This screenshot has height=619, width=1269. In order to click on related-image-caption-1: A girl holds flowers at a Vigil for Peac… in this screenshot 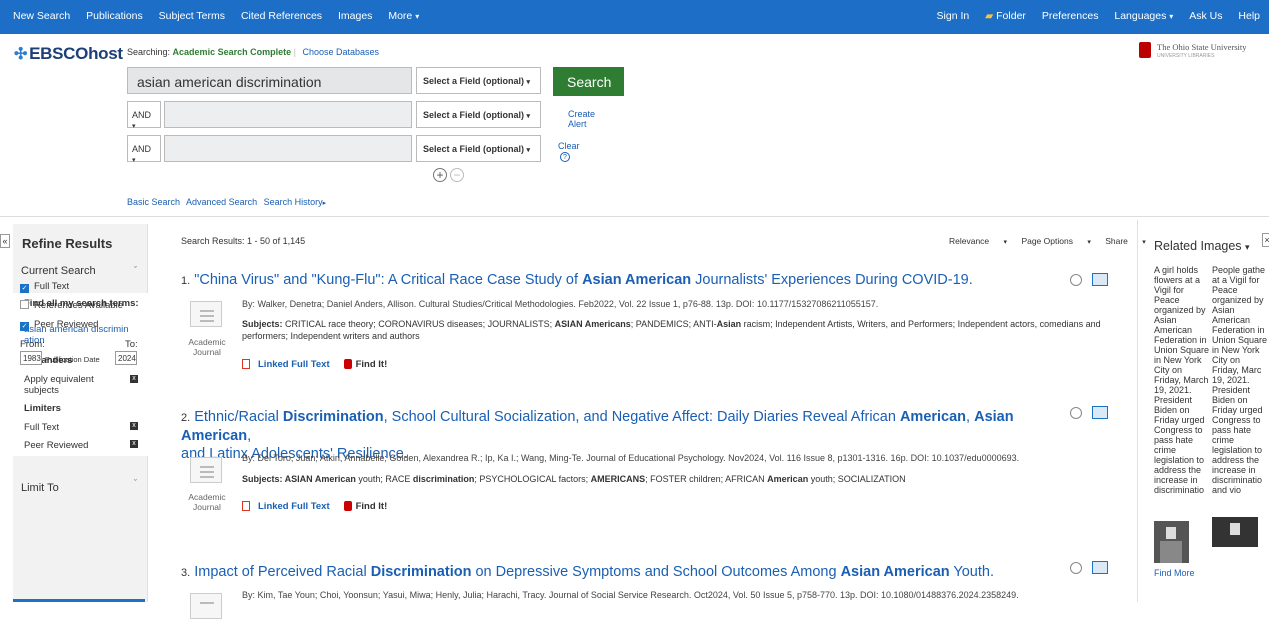, I will do `click(1182, 380)`.